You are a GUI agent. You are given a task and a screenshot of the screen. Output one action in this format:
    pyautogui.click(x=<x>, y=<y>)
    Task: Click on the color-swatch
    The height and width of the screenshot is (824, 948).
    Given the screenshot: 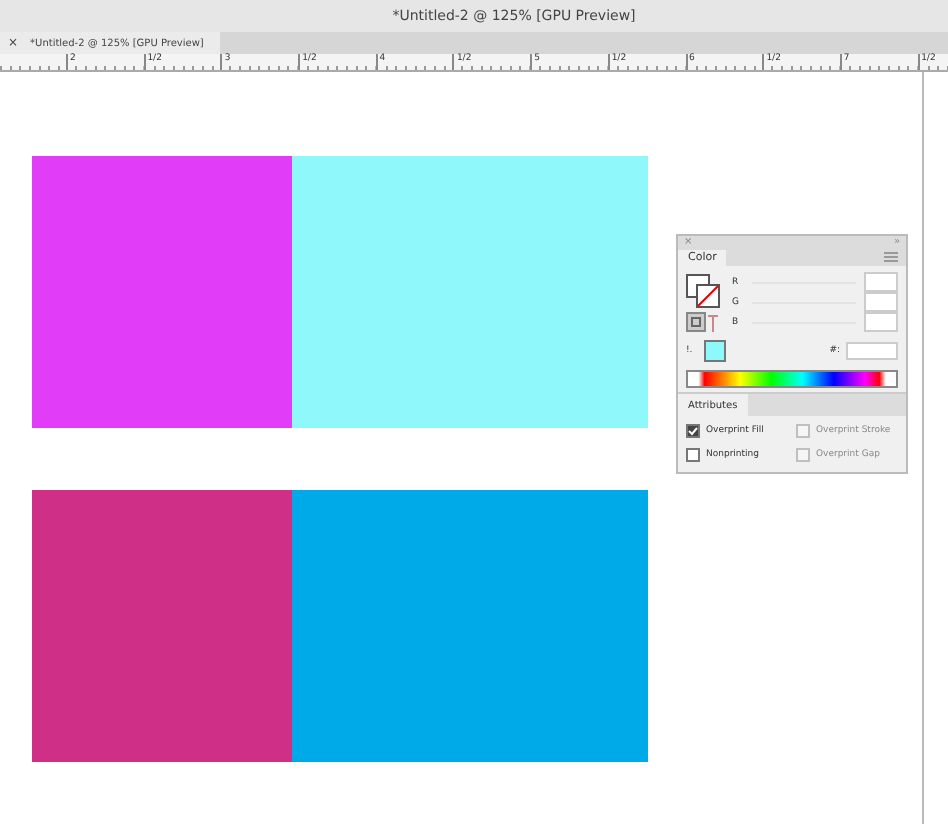 What is the action you would take?
    pyautogui.click(x=715, y=351)
    